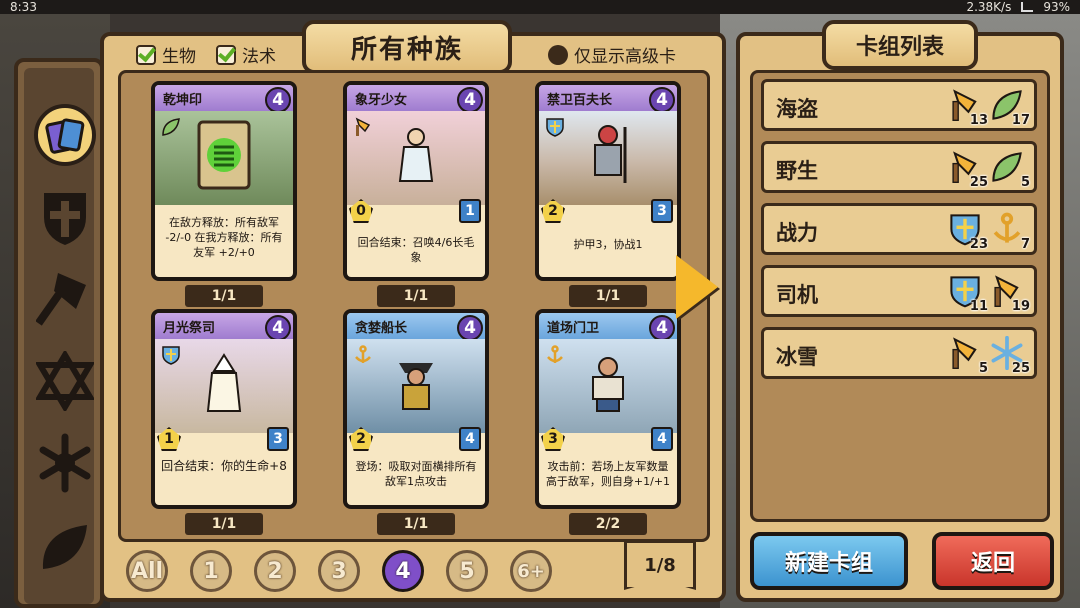 This screenshot has width=1080, height=608. I want to click on shield-icon: 23, so click(968, 232).